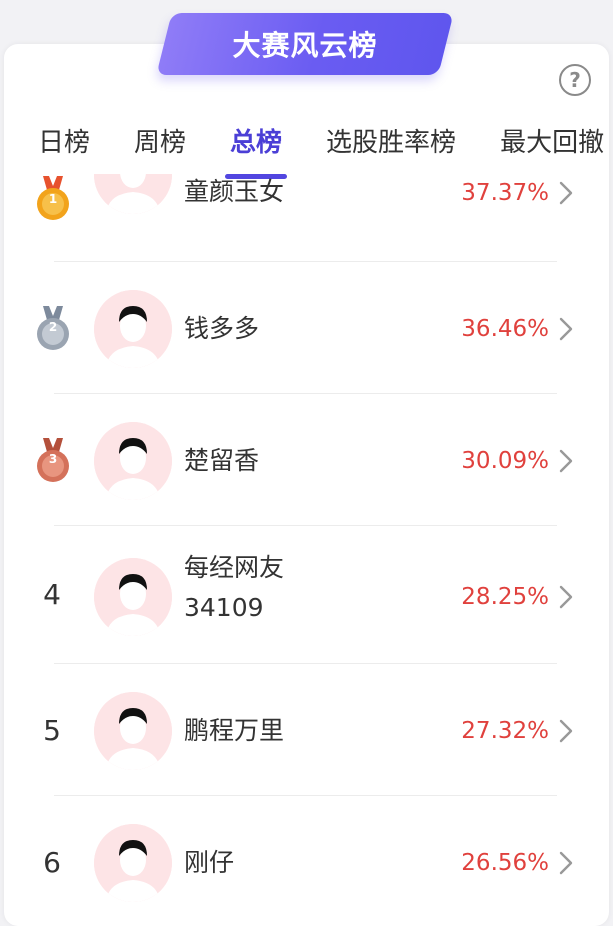 The image size is (613, 926). I want to click on list-item: 5 鹏程万里 27.32%, so click(306, 730).